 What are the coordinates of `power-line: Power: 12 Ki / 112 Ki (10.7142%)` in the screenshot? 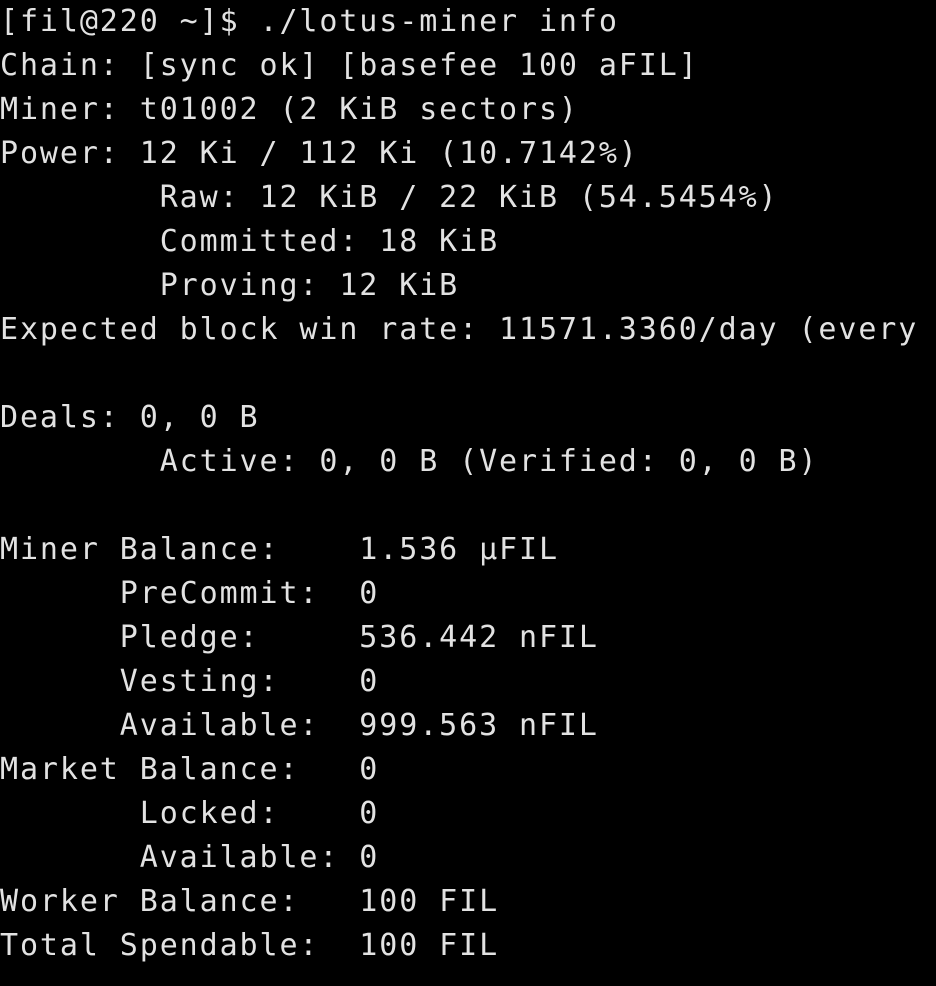 It's located at (319, 153).